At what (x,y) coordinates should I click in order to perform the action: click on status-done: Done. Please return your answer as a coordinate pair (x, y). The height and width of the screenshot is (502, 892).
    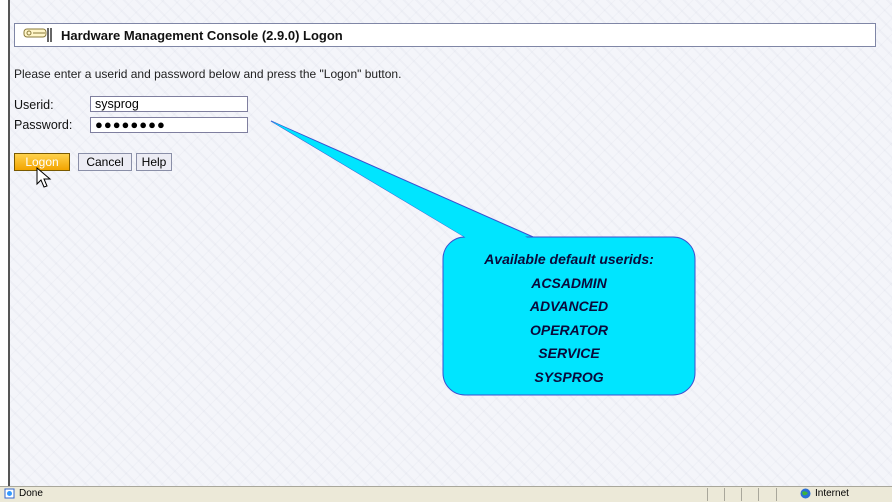
    Looking at the image, I should click on (23, 493).